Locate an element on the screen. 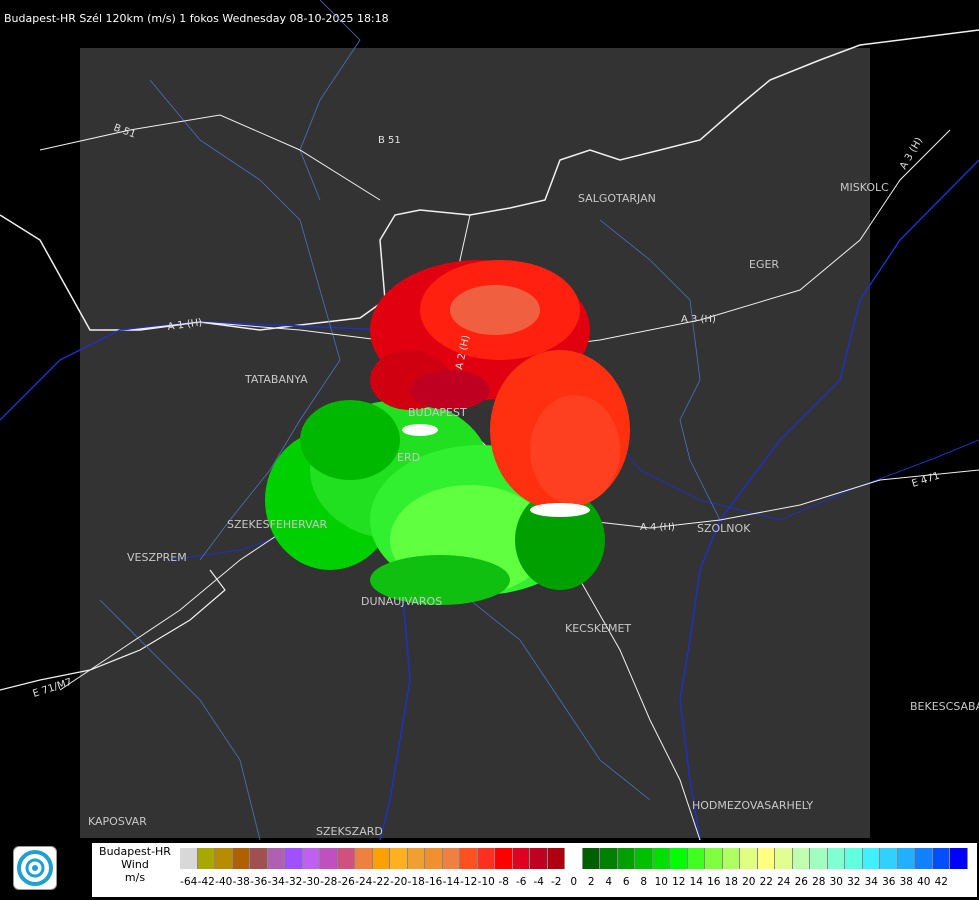  met-service-logo is located at coordinates (35, 868).